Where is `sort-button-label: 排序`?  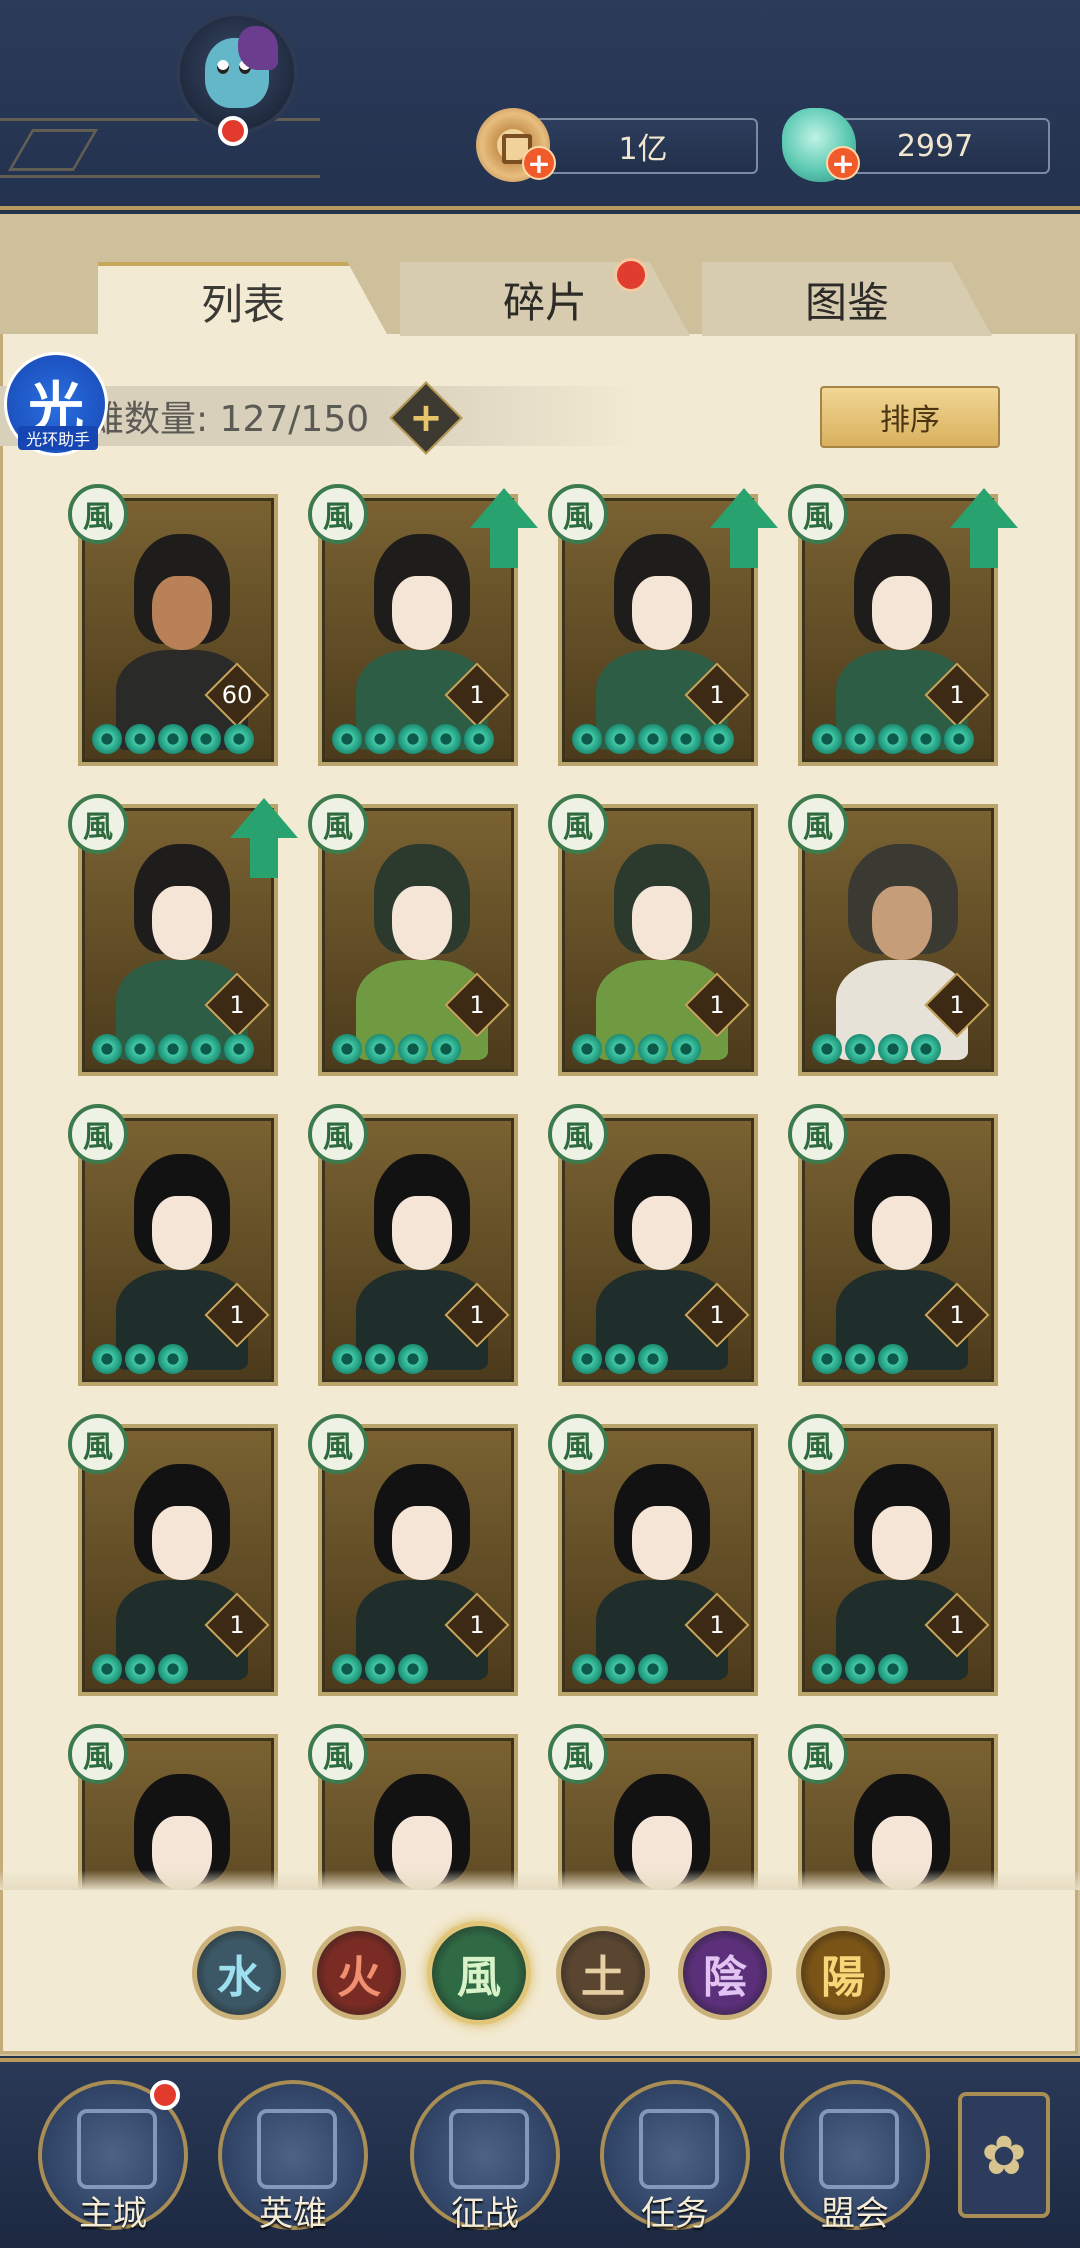
sort-button-label: 排序 is located at coordinates (910, 420).